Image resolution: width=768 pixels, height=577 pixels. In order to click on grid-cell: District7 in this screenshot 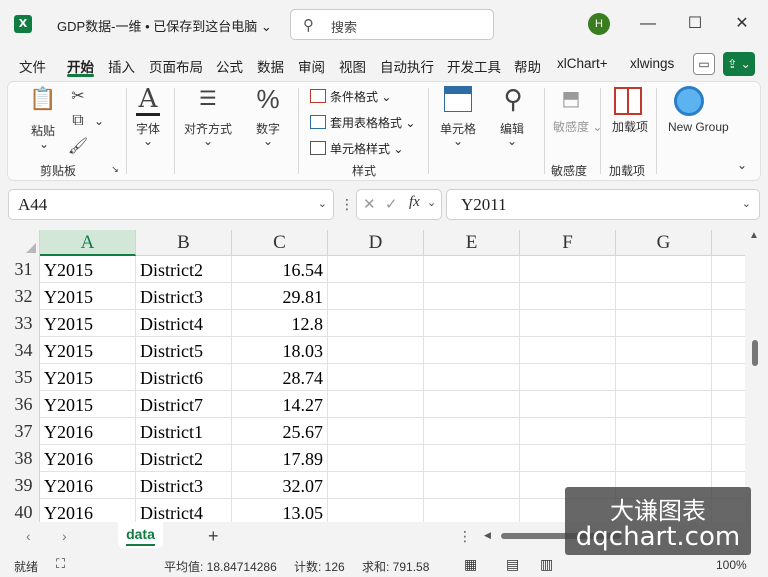, I will do `click(184, 404)`.